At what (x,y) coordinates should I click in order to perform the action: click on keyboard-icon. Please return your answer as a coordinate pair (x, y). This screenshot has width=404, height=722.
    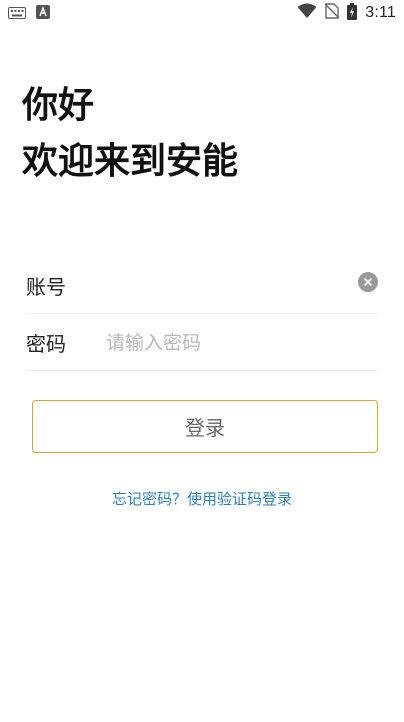
    Looking at the image, I should click on (17, 13).